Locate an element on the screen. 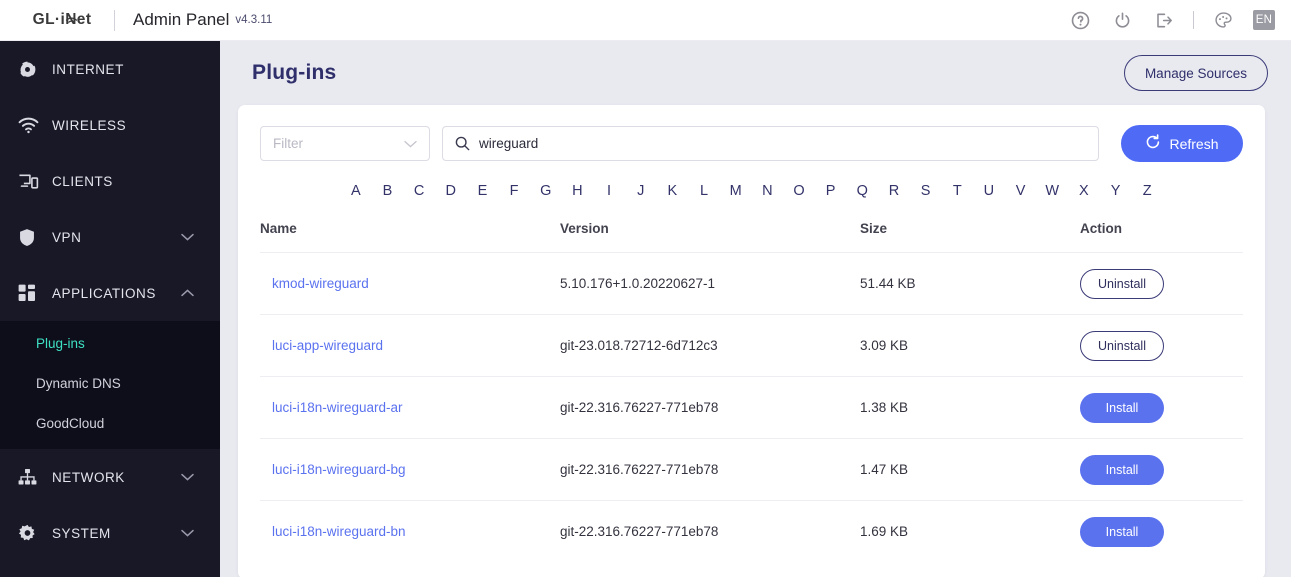 The image size is (1291, 577). alphabet-letter: M is located at coordinates (736, 191).